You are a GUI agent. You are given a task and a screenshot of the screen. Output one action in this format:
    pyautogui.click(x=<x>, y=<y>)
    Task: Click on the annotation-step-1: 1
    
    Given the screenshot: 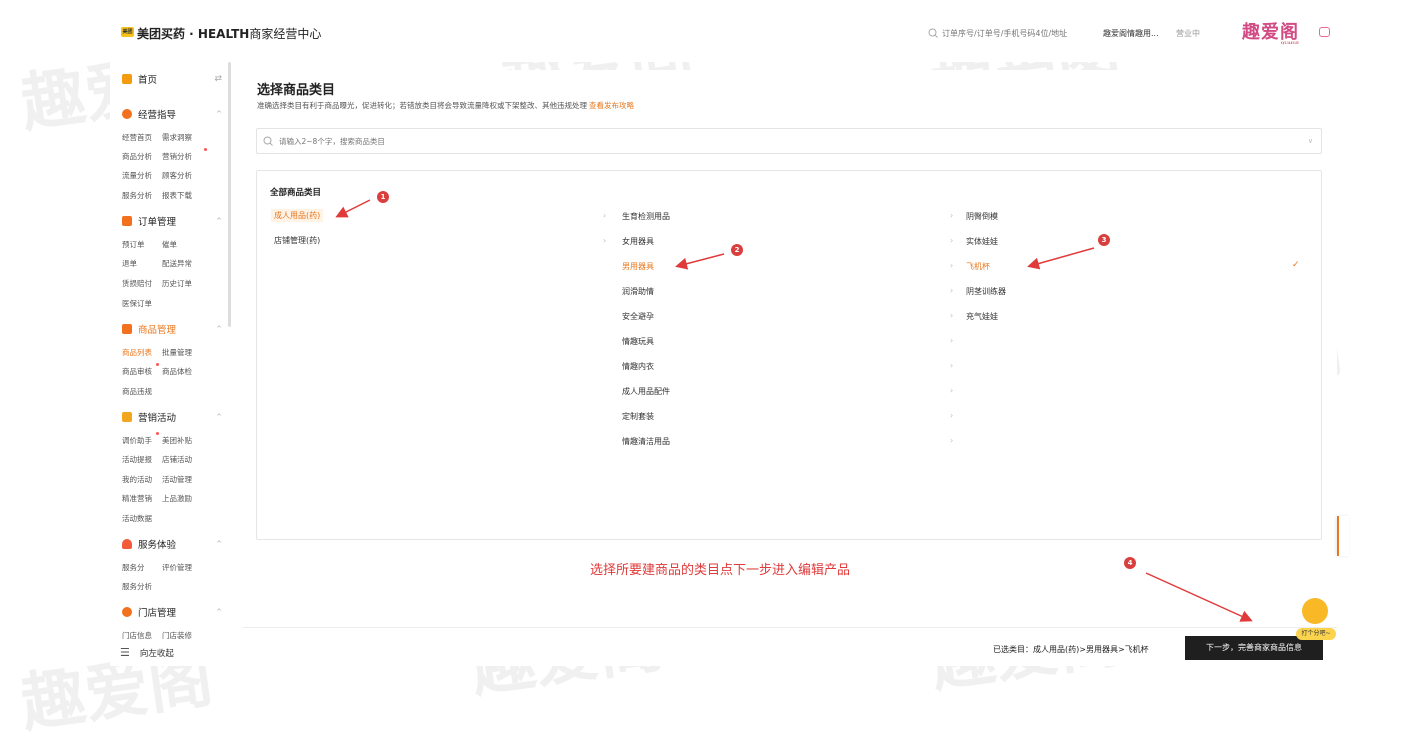 What is the action you would take?
    pyautogui.click(x=383, y=197)
    